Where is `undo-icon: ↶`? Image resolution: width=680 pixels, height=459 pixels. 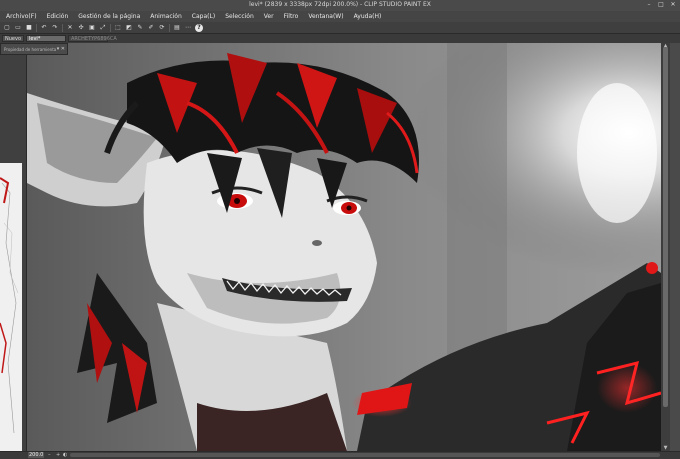 undo-icon: ↶ is located at coordinates (44, 28).